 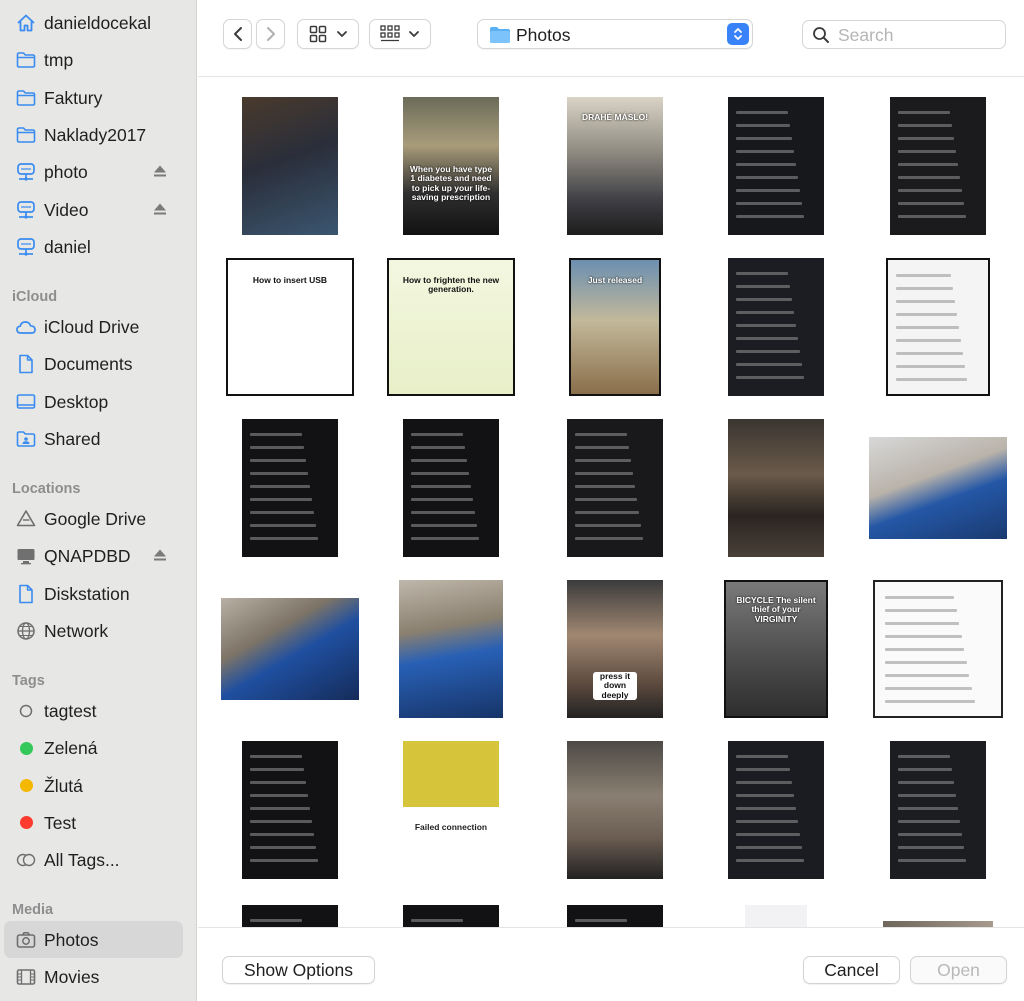 What do you see at coordinates (615, 117) in the screenshot?
I see `photo-caption: DRAHÉ MÁSLO!` at bounding box center [615, 117].